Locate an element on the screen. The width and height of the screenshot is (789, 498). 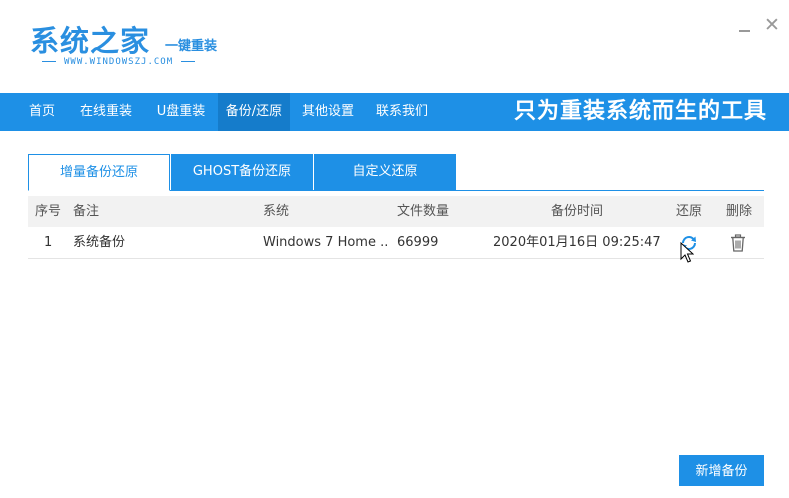
refresh-icon is located at coordinates (689, 243).